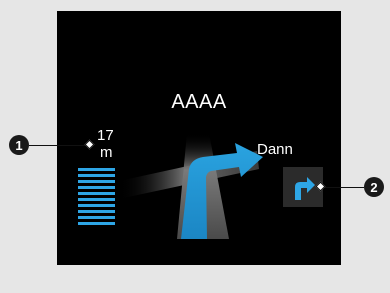 The height and width of the screenshot is (293, 390). What do you see at coordinates (199, 102) in the screenshot?
I see `destination-title: AAAA` at bounding box center [199, 102].